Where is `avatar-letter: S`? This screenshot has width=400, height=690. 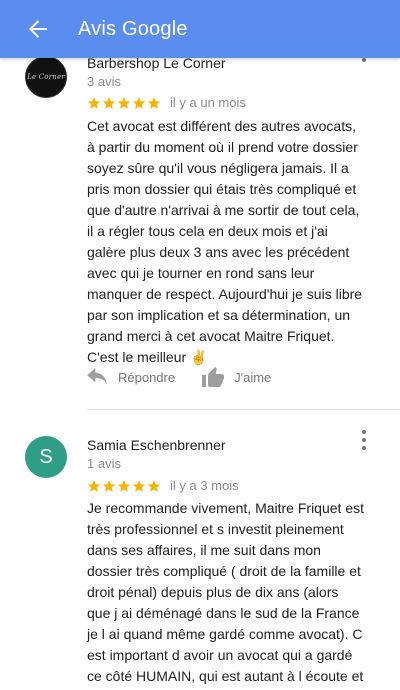 avatar-letter: S is located at coordinates (46, 456).